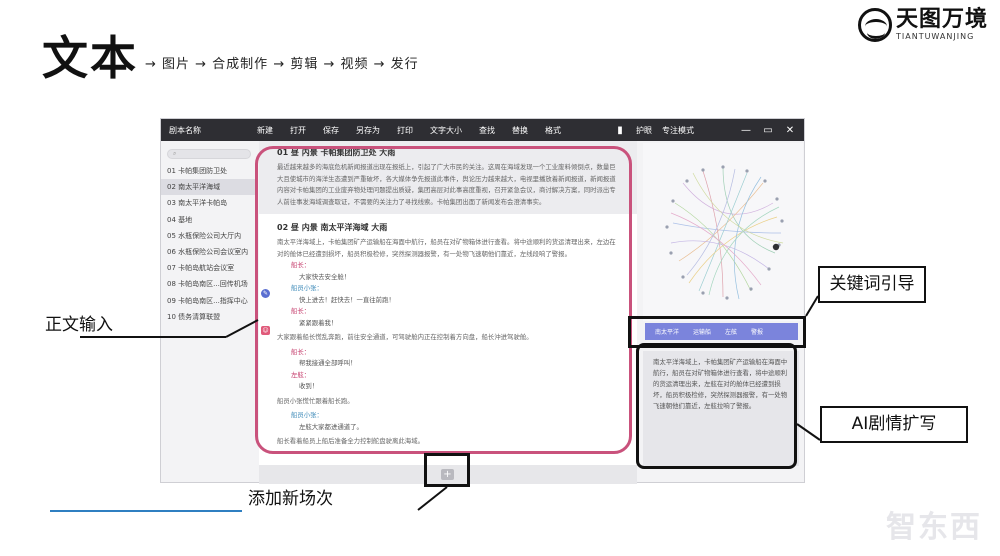 This screenshot has width=1000, height=556. I want to click on keyword-guide-callout: 关键词引导, so click(872, 284).